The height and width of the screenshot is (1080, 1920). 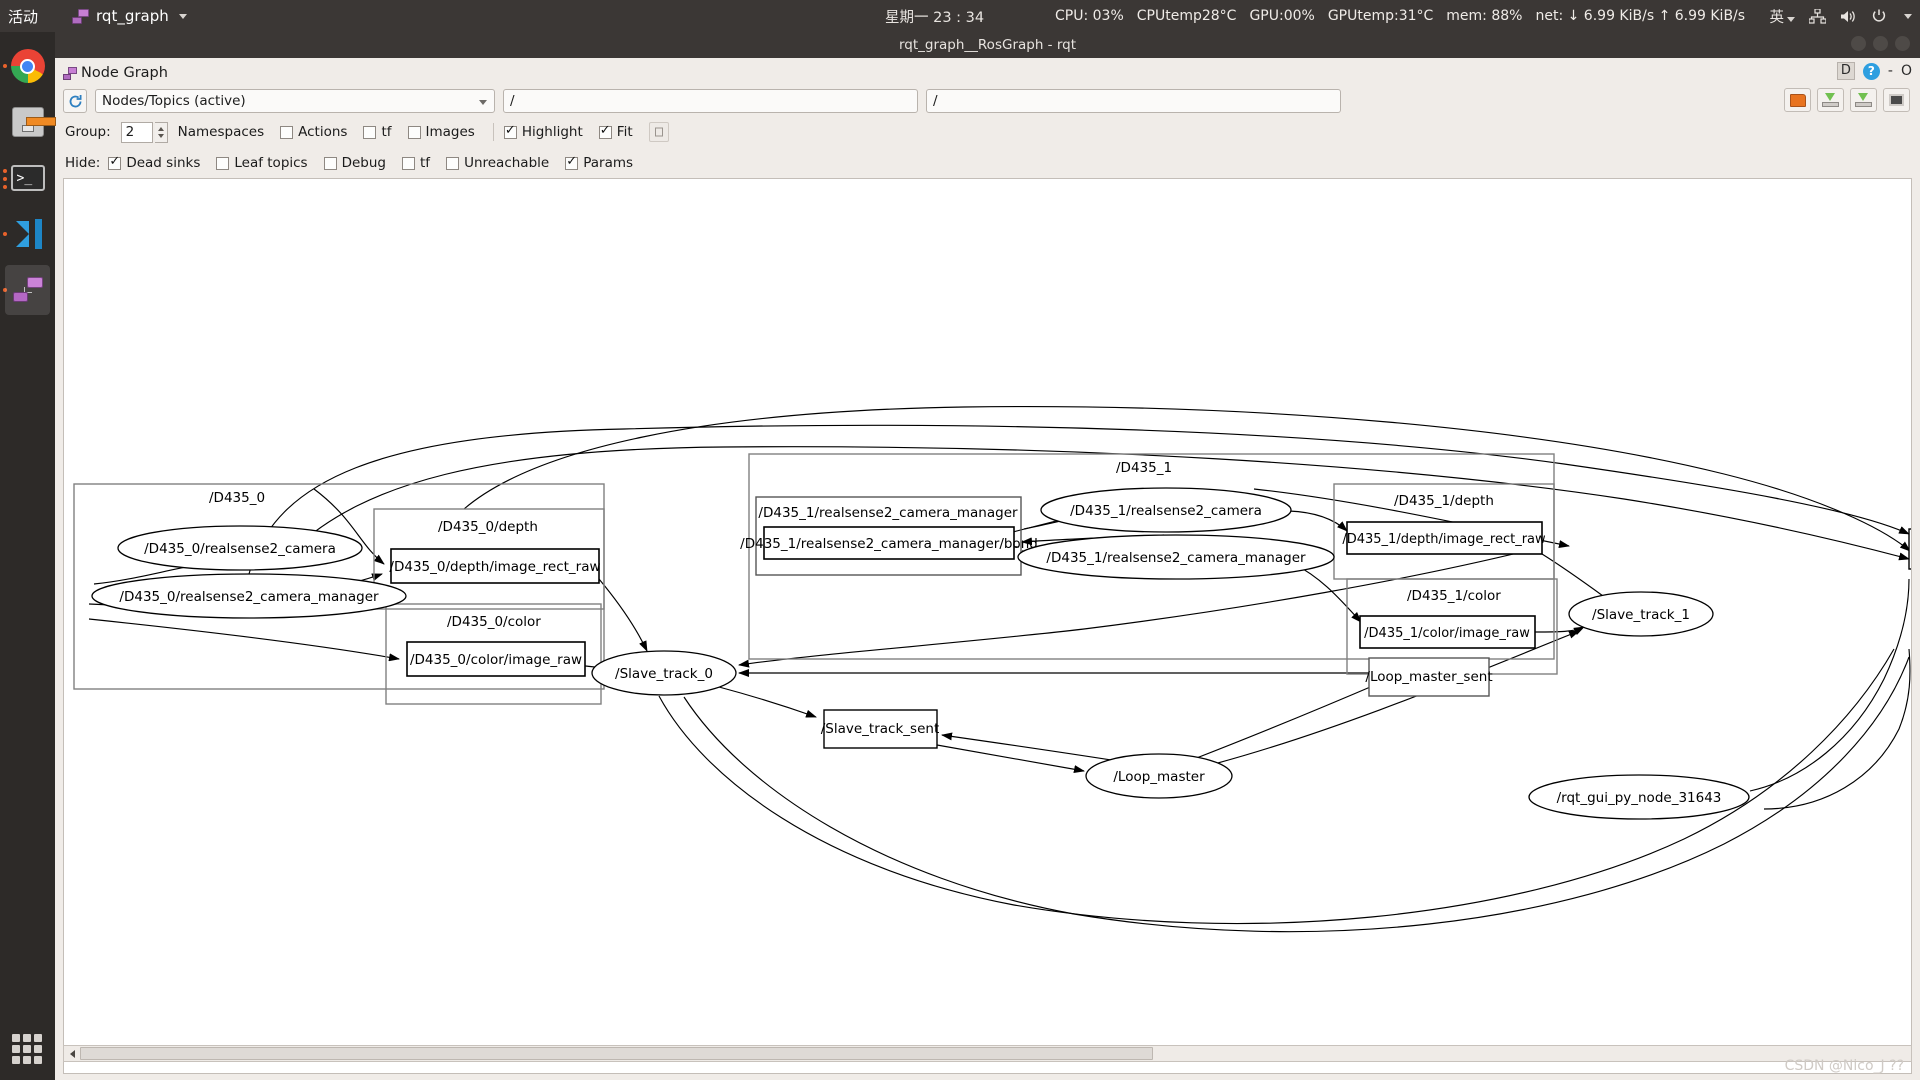 What do you see at coordinates (493, 132) in the screenshot?
I see `toolbar-separator` at bounding box center [493, 132].